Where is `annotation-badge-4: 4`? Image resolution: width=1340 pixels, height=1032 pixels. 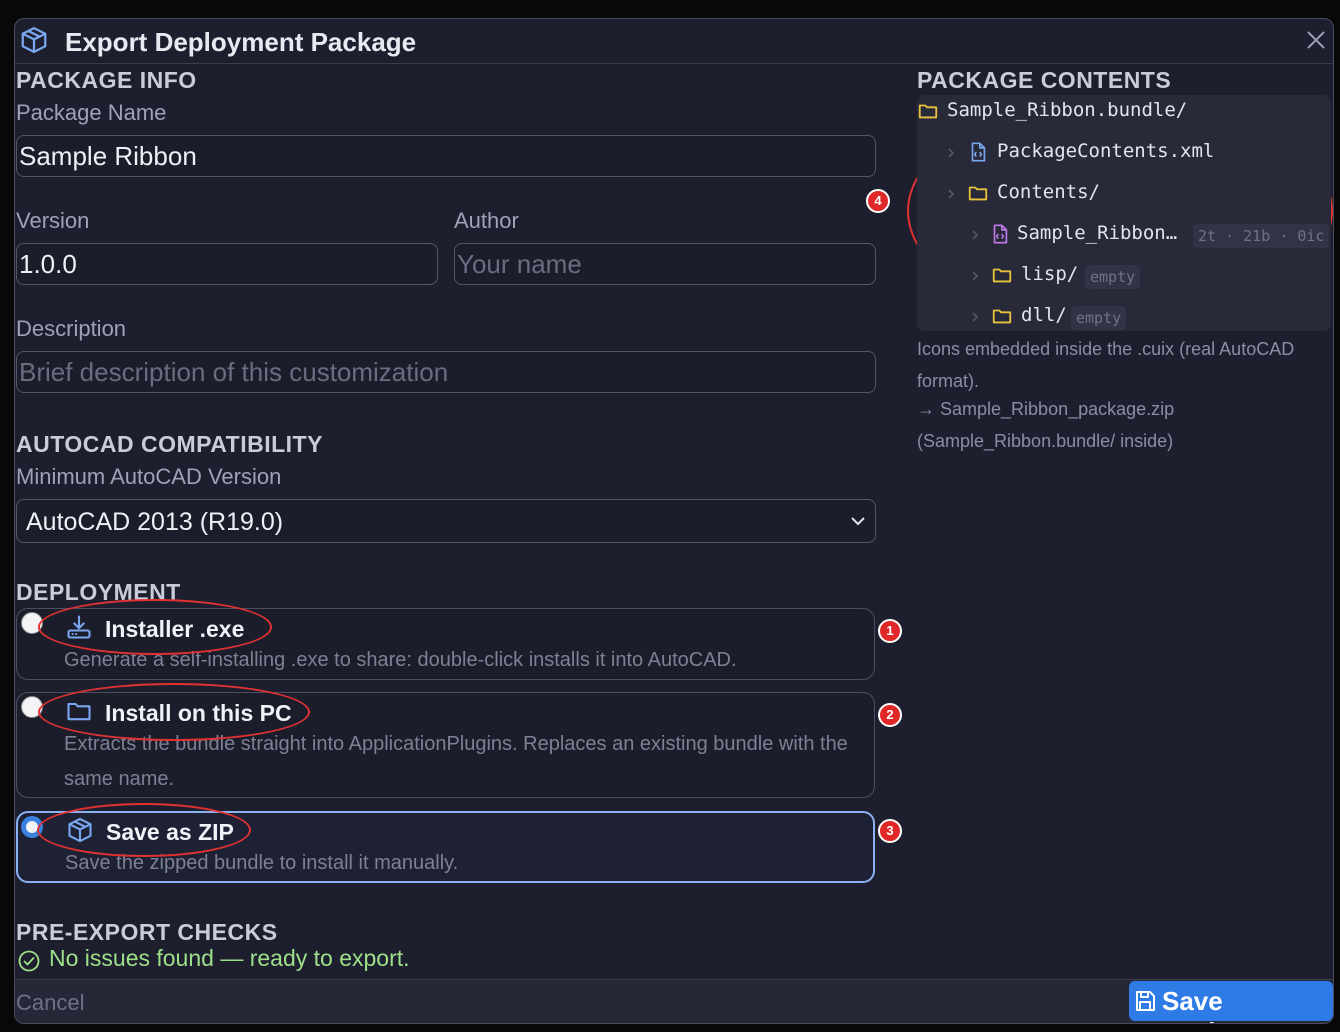
annotation-badge-4: 4 is located at coordinates (878, 201).